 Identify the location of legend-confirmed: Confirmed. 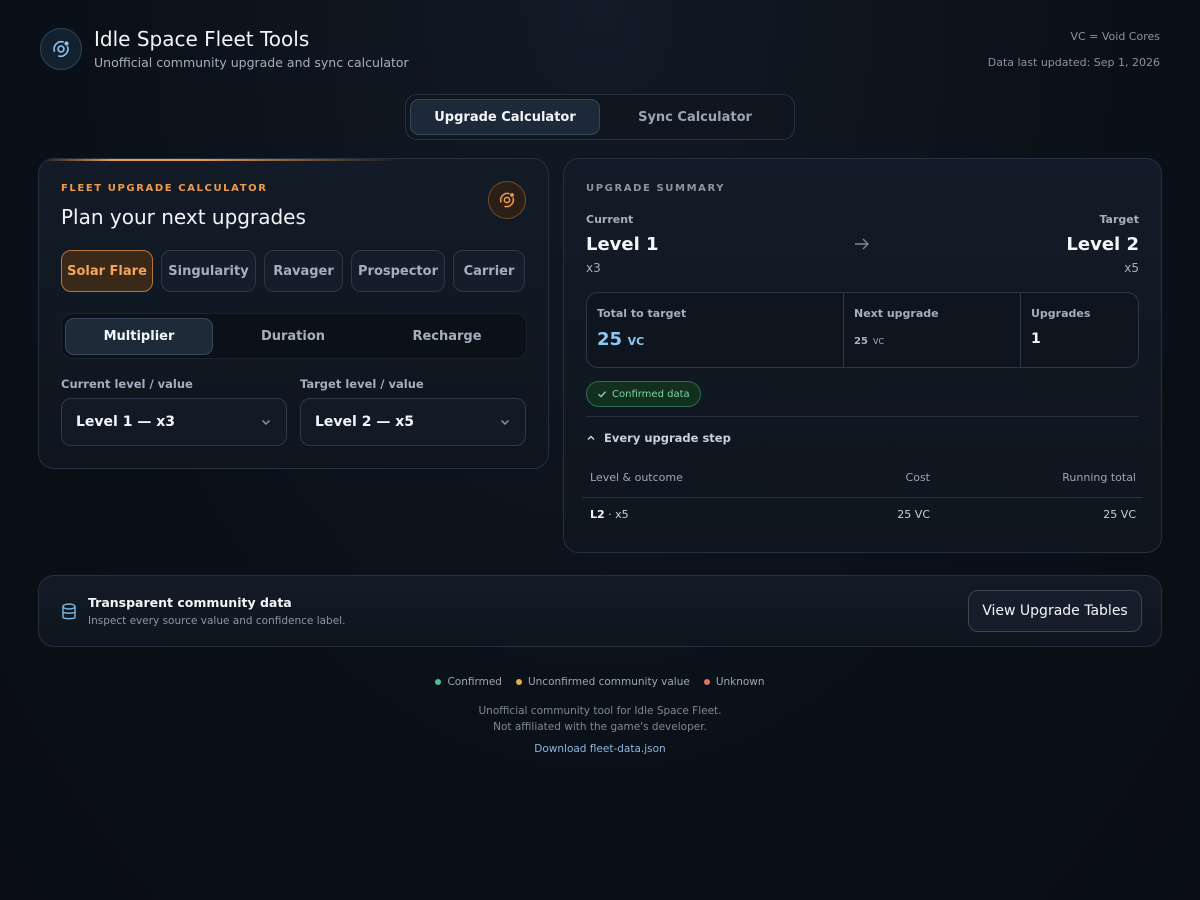
(468, 682).